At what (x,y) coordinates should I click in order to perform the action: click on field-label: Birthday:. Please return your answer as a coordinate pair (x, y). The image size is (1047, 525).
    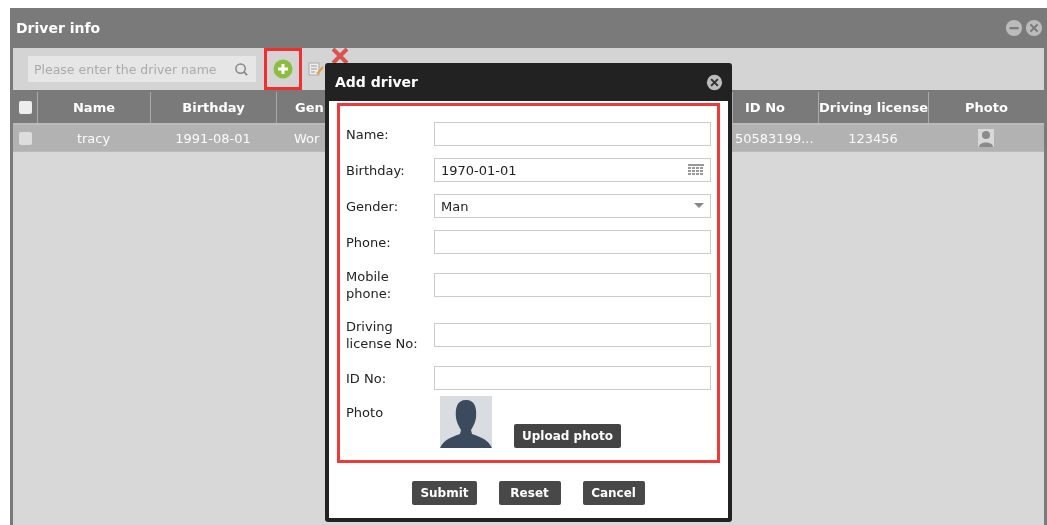
    Looking at the image, I should click on (376, 170).